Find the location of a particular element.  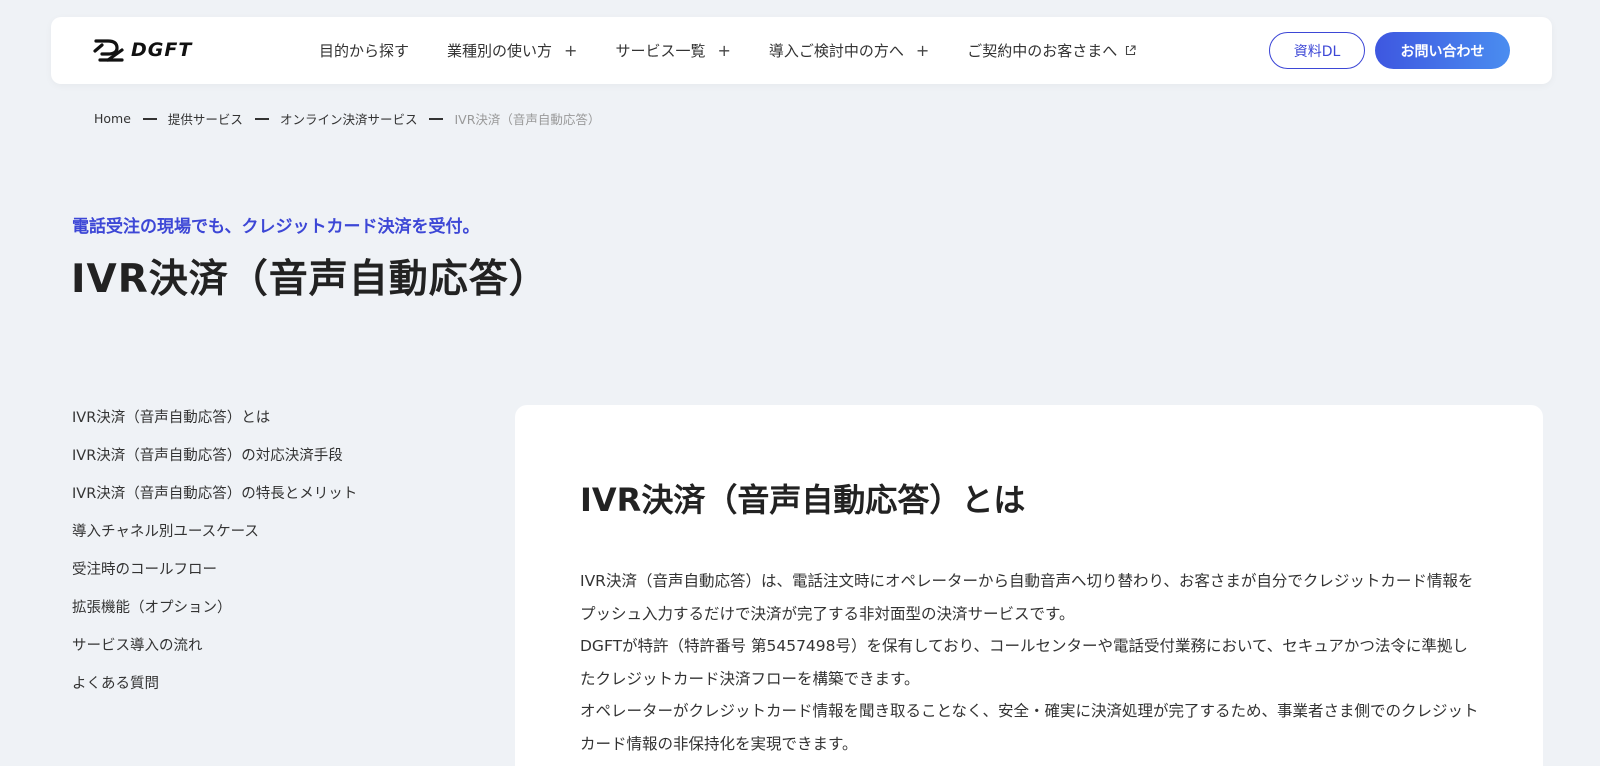

breadcrumb-current: IVR決済（音声自動応答） is located at coordinates (527, 119).